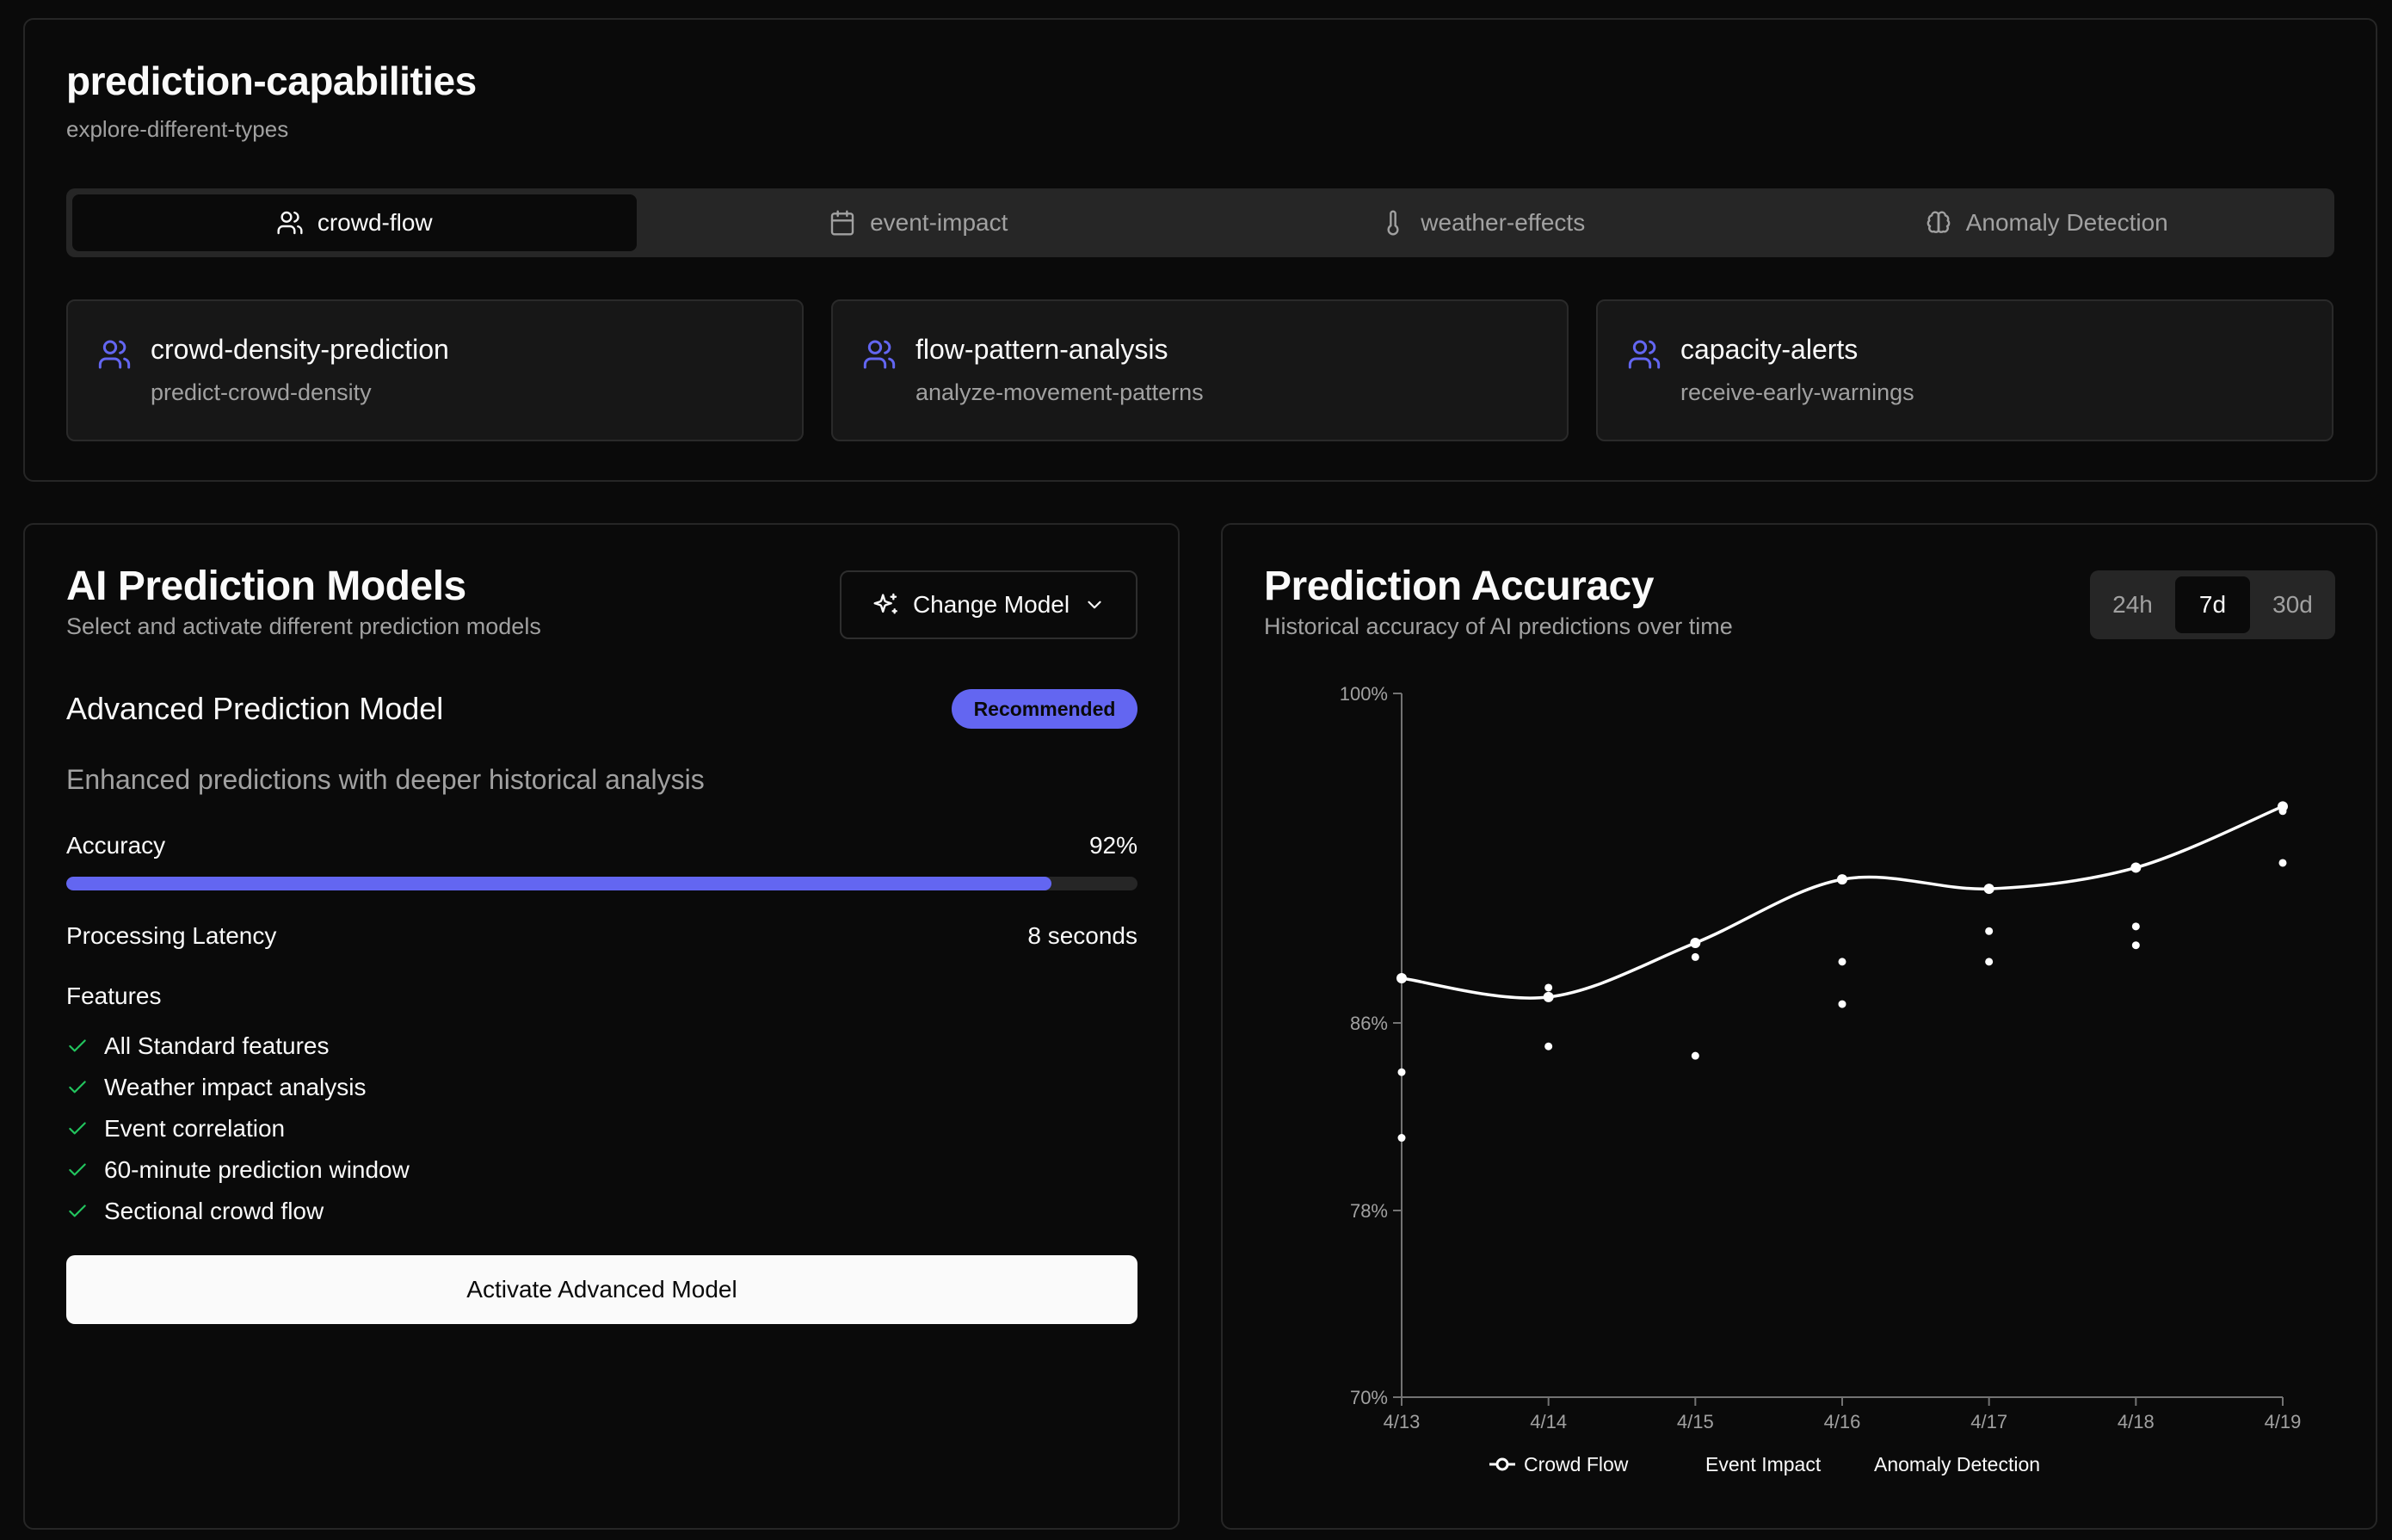 This screenshot has width=2392, height=1540. Describe the element at coordinates (885, 603) in the screenshot. I see `sparkles-icon` at that location.